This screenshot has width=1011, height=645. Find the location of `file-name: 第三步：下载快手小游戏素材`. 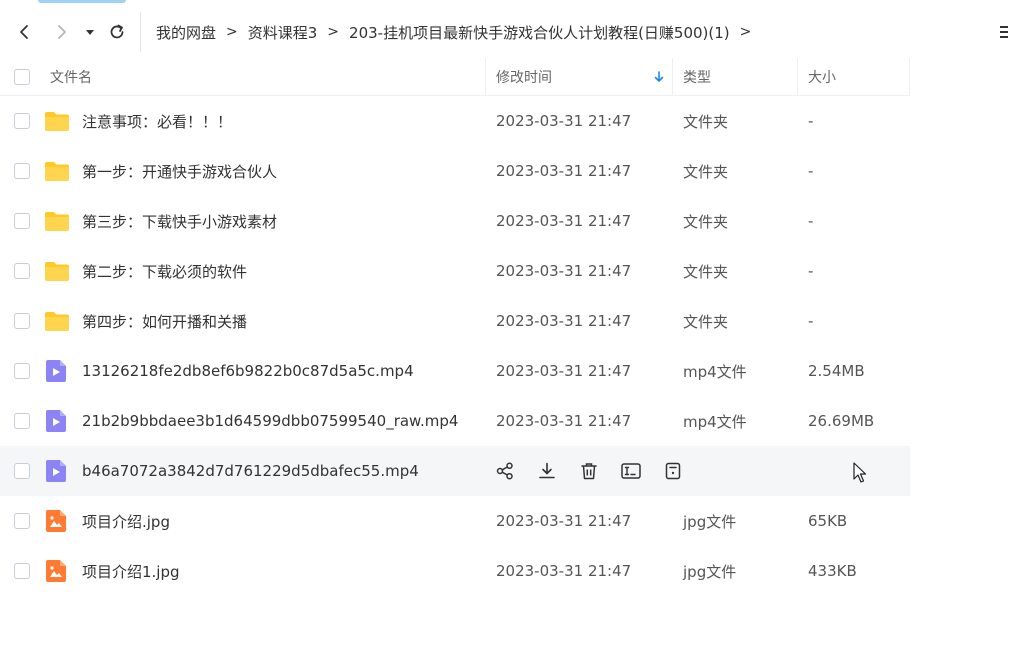

file-name: 第三步：下载快手小游戏素材 is located at coordinates (179, 221).